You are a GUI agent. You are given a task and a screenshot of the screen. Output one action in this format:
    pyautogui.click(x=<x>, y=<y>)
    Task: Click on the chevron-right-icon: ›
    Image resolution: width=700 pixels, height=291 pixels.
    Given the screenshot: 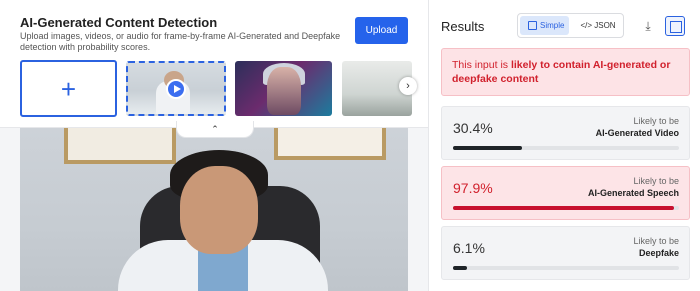 What is the action you would take?
    pyautogui.click(x=408, y=86)
    